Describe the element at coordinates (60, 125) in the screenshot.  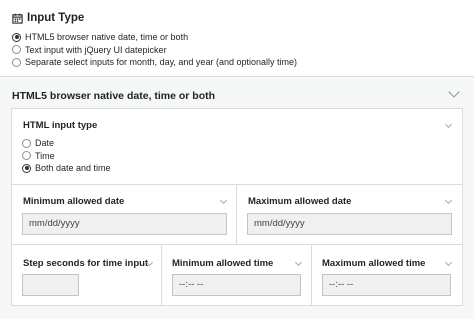
I see `html-input-type-label: HTML input type` at that location.